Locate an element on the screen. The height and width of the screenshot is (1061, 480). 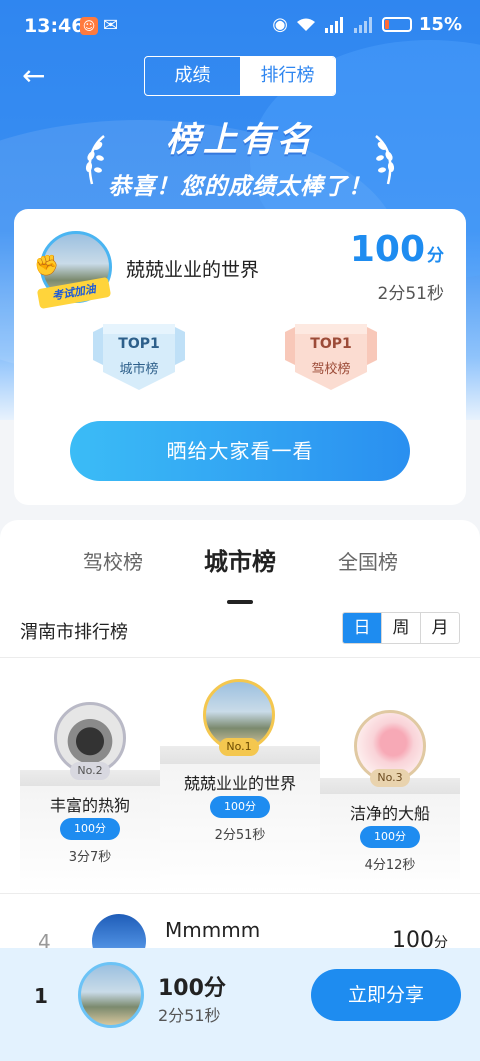
back-arrow-icon: ← is located at coordinates (38, 76).